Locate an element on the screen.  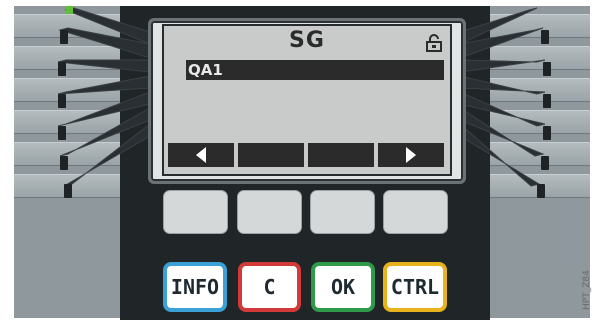
arrow-left-icon is located at coordinates (201, 155).